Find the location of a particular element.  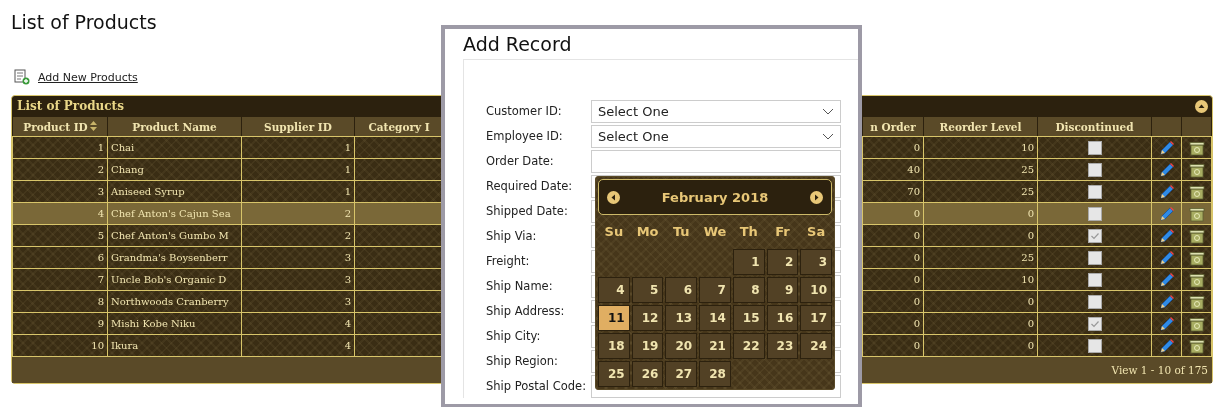

column-header: Product ID is located at coordinates (60, 126).